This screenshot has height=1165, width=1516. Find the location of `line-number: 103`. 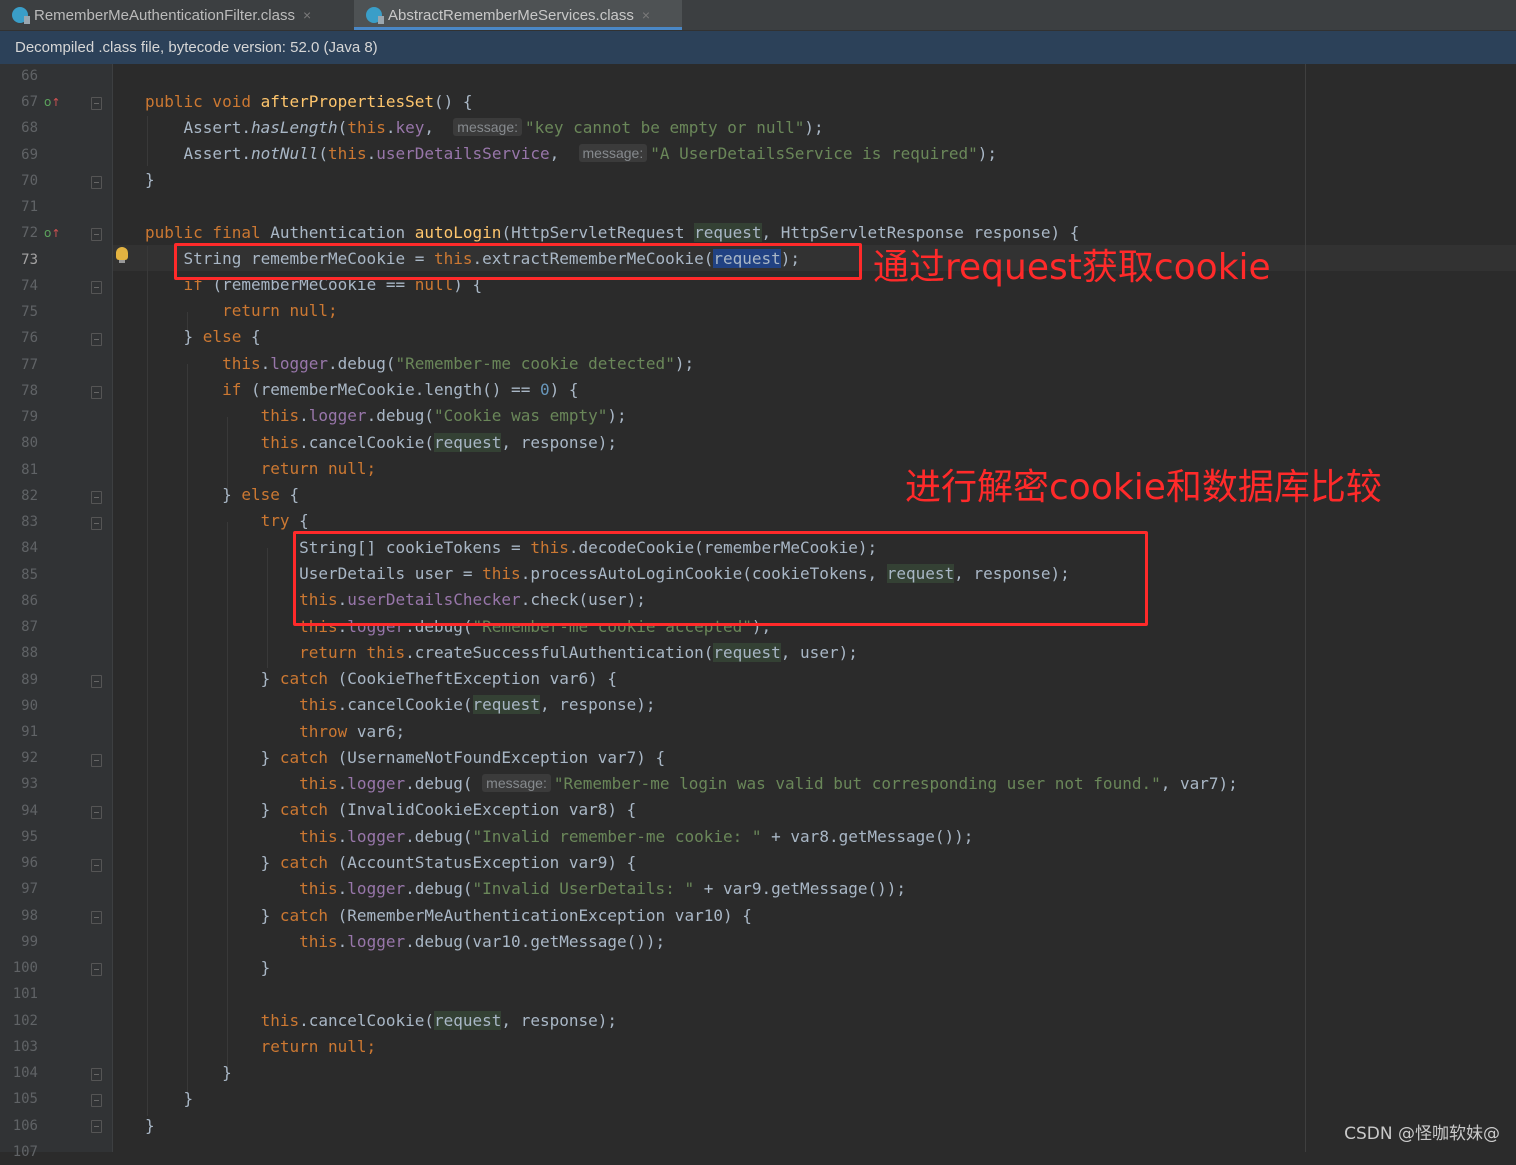

line-number: 103 is located at coordinates (25, 1047).